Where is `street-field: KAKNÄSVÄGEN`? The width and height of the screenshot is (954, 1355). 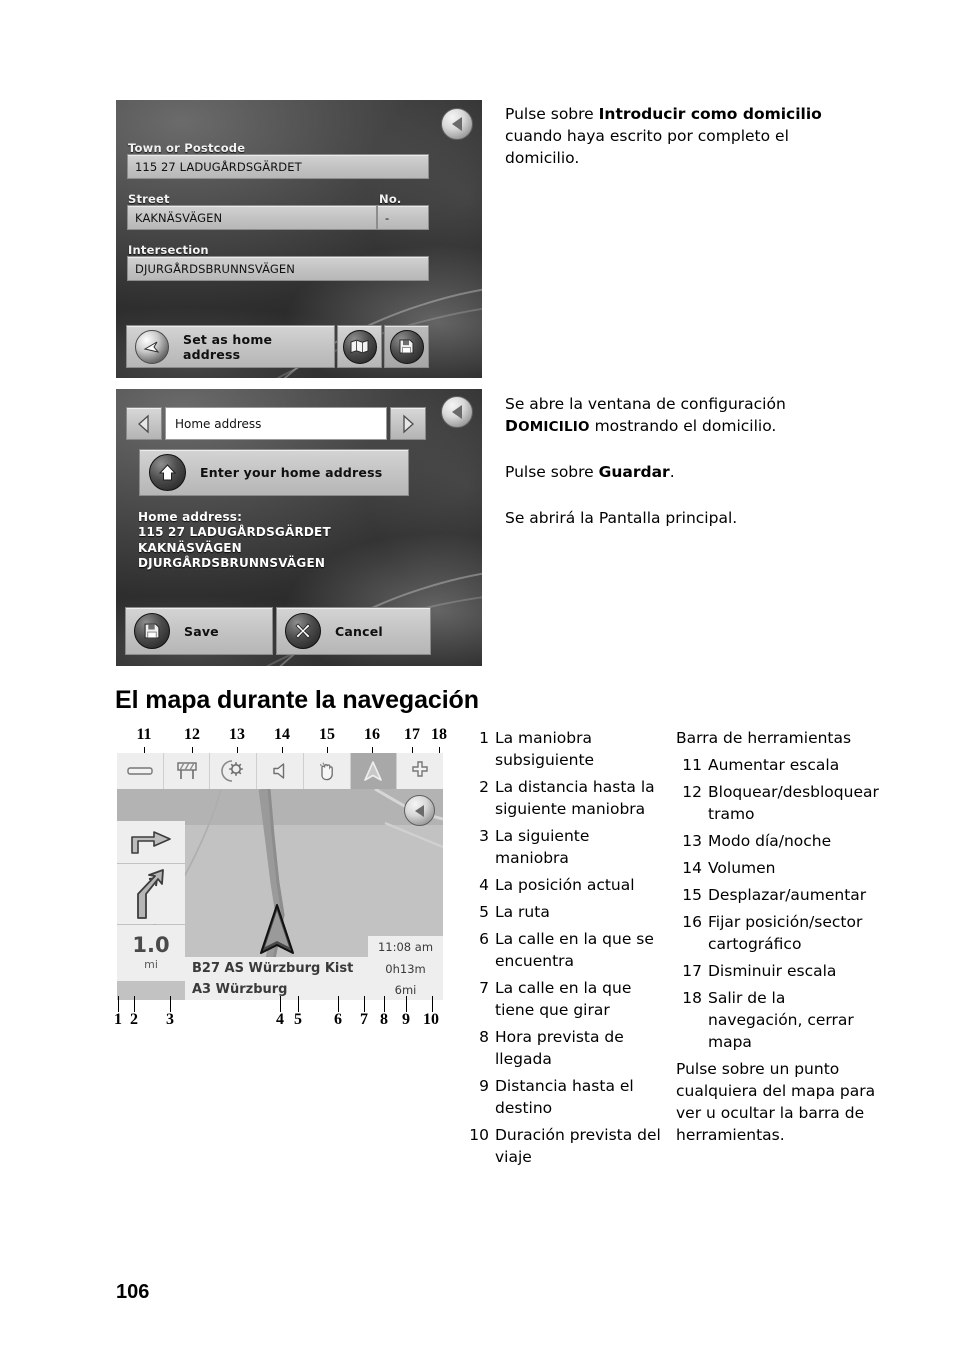 street-field: KAKNÄSVÄGEN is located at coordinates (252, 217).